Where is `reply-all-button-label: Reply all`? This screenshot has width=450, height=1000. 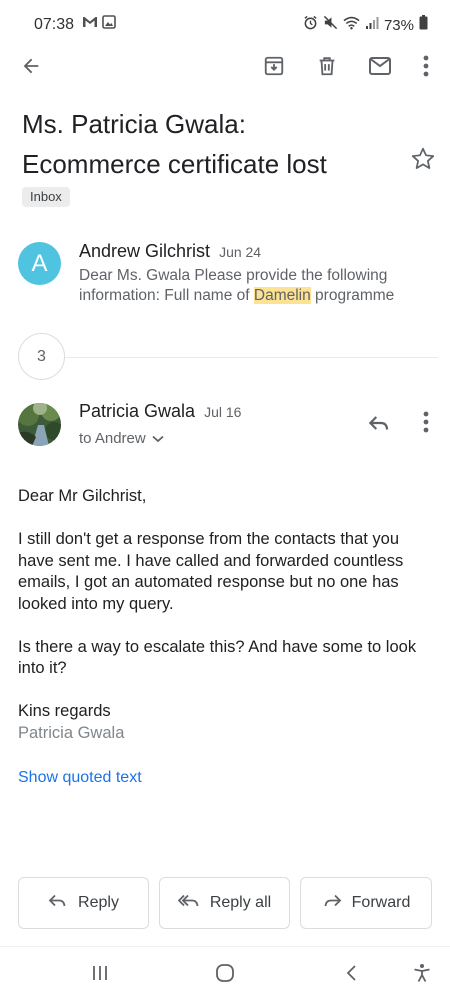
reply-all-button-label: Reply all is located at coordinates (240, 902).